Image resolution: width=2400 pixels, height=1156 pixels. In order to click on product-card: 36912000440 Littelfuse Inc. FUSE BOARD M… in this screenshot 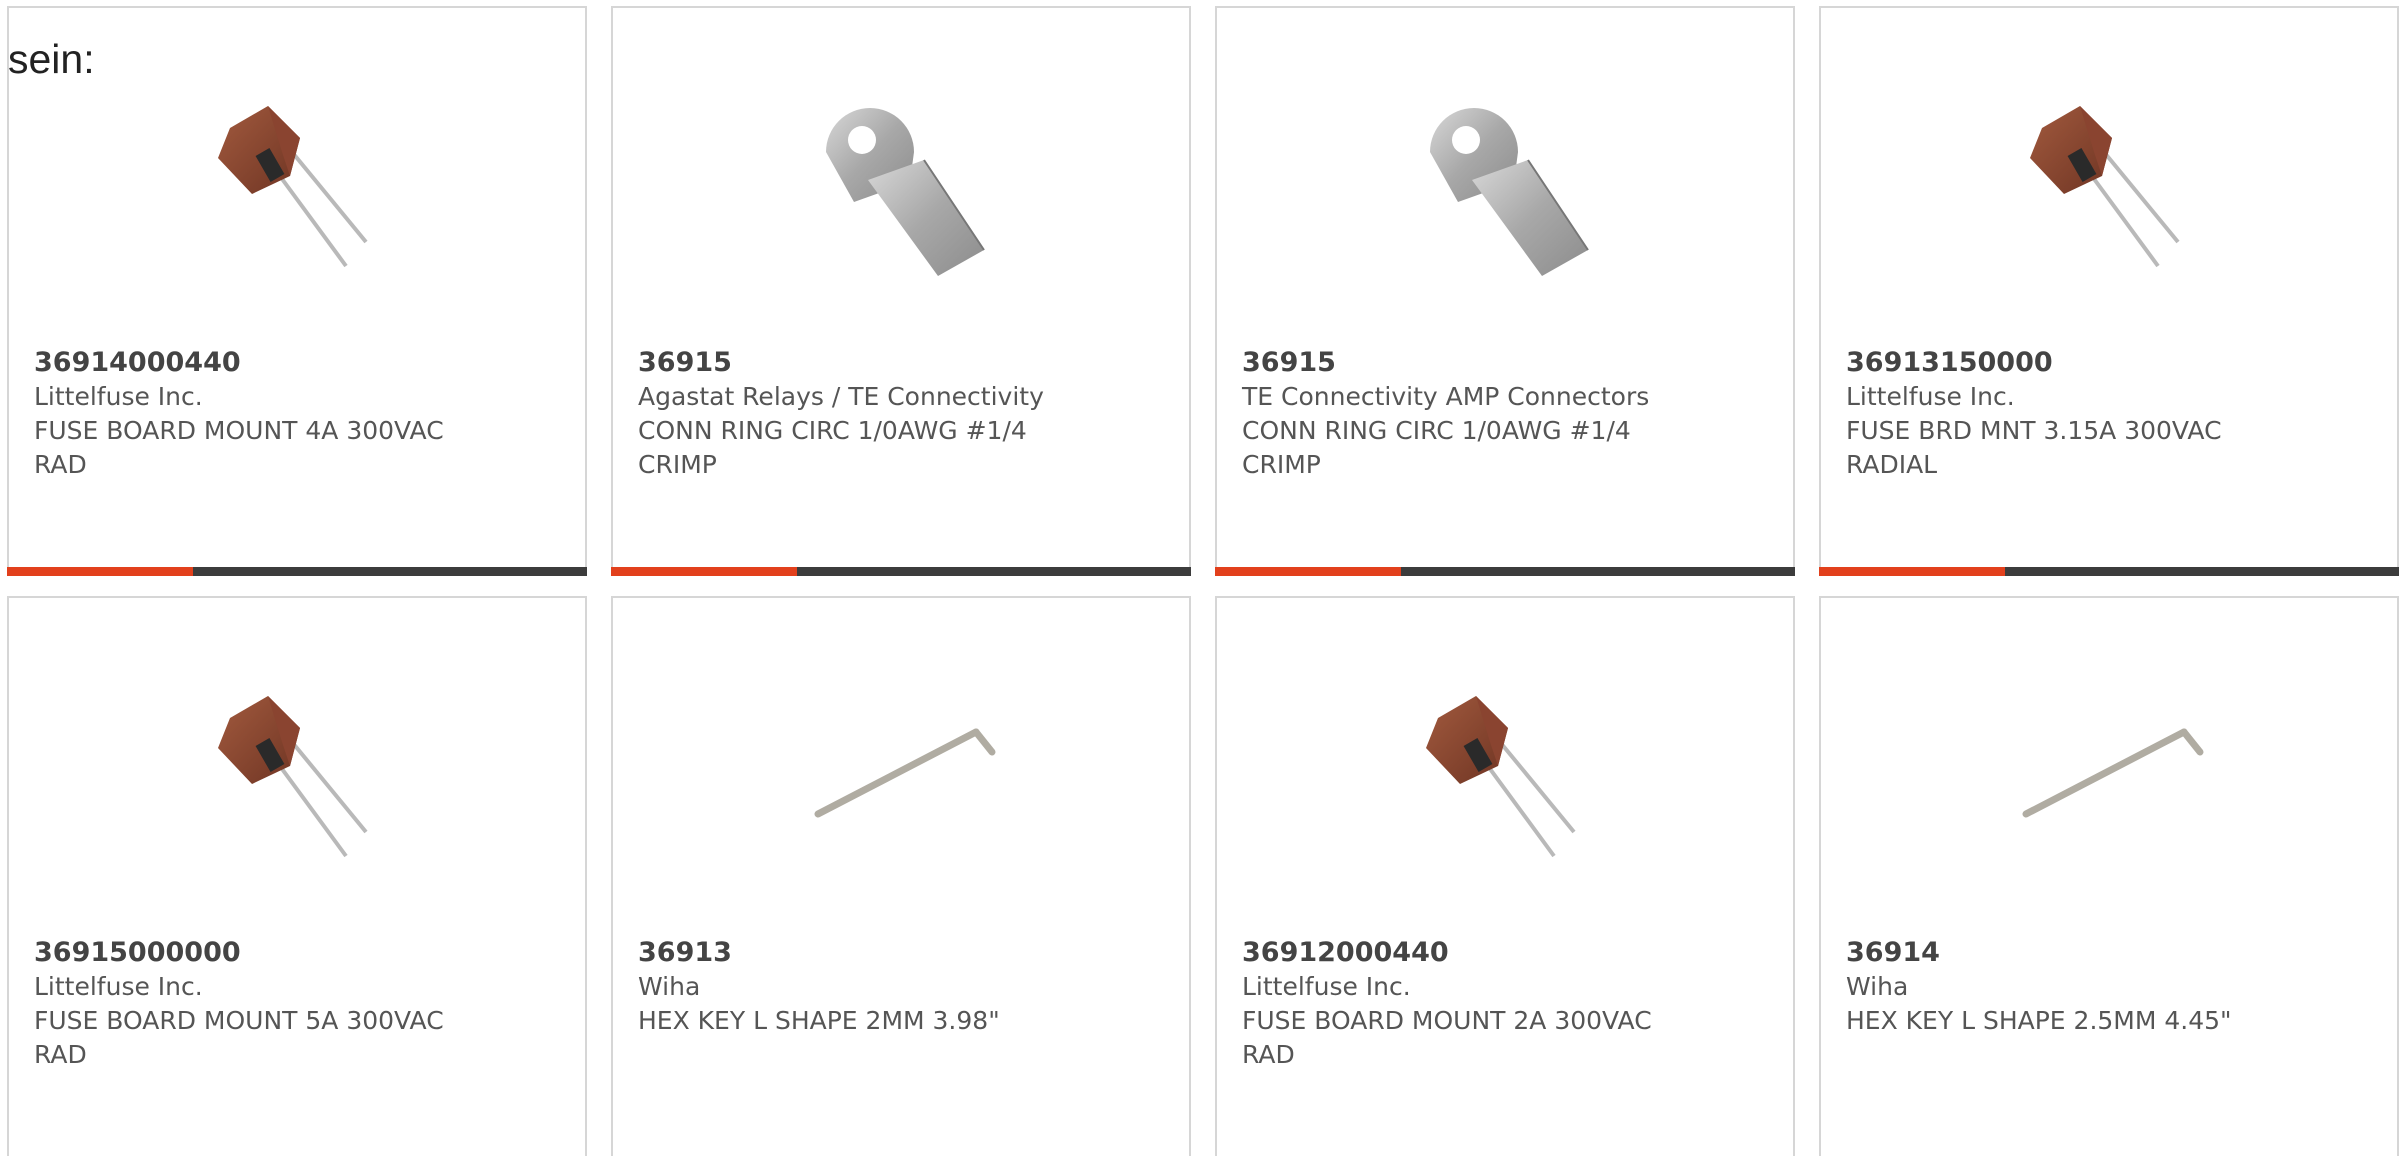, I will do `click(1505, 876)`.